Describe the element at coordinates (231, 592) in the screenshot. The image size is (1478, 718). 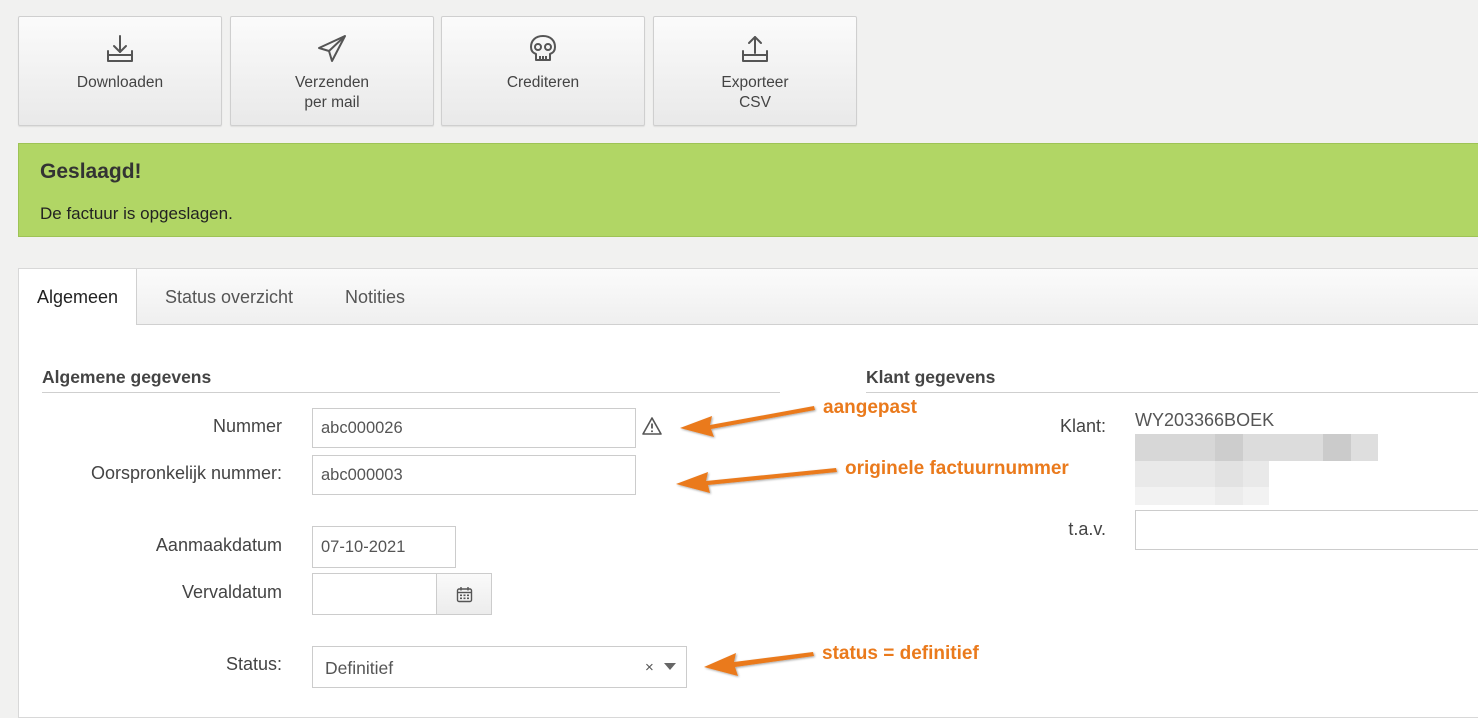
I see `due-date-label: Vervaldatum` at that location.